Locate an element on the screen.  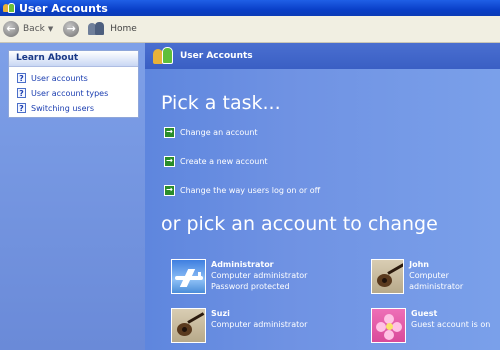
account-name: Guest is located at coordinates (424, 313).